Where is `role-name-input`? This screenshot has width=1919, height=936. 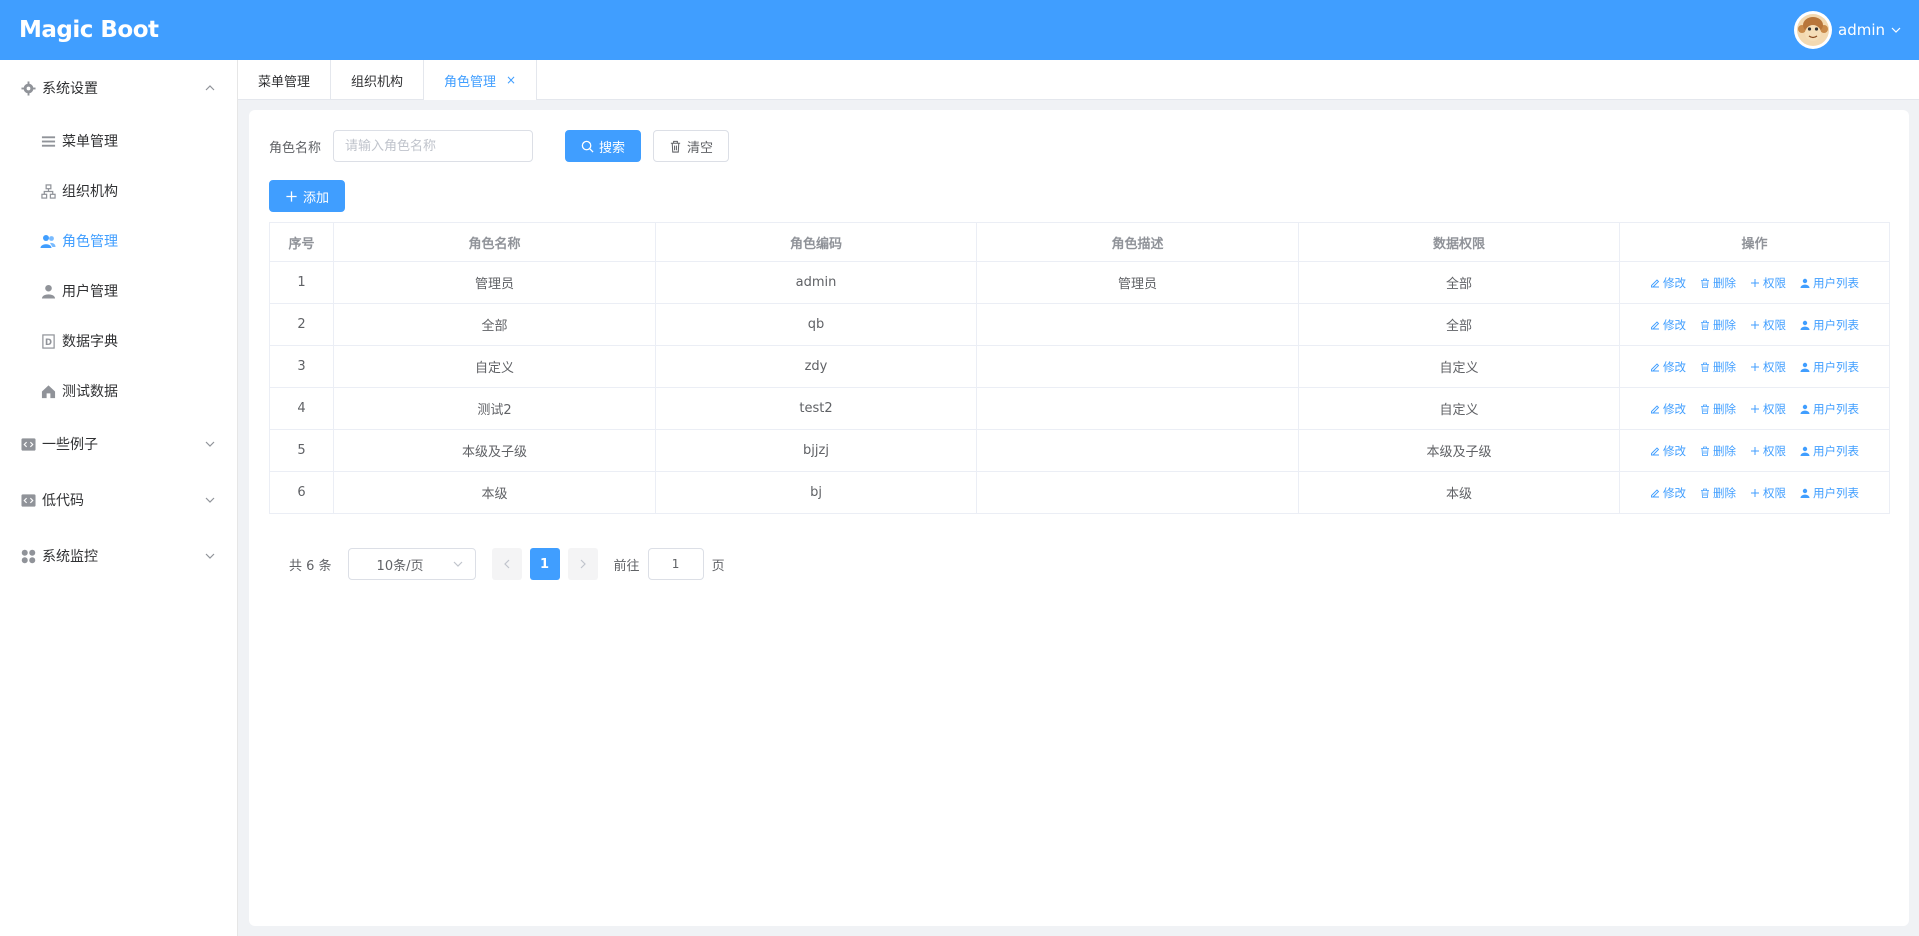 role-name-input is located at coordinates (433, 146).